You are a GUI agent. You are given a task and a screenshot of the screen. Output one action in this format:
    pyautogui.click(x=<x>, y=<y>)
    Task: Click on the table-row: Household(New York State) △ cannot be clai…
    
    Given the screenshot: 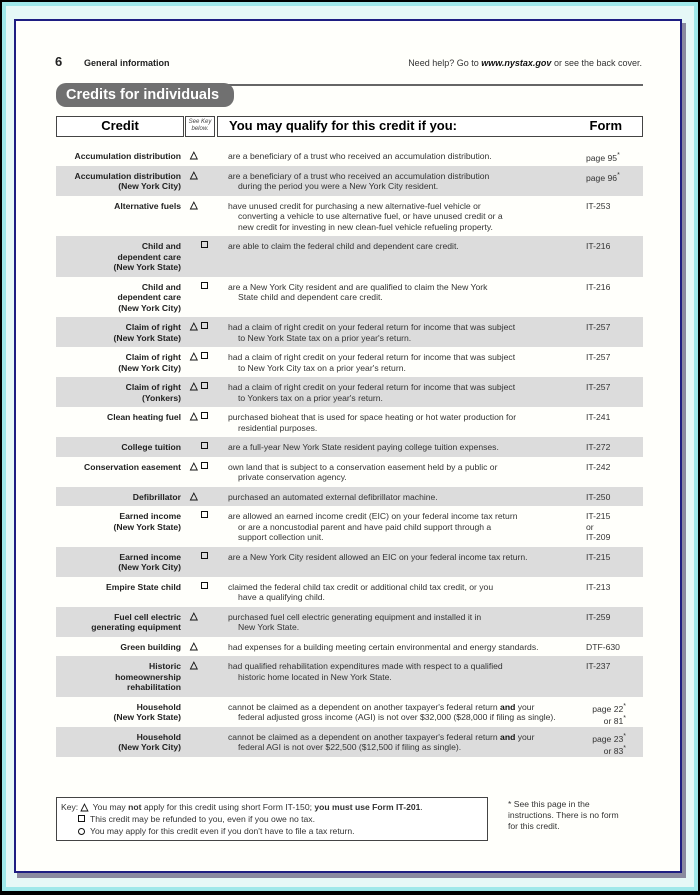 What is the action you would take?
    pyautogui.click(x=349, y=712)
    